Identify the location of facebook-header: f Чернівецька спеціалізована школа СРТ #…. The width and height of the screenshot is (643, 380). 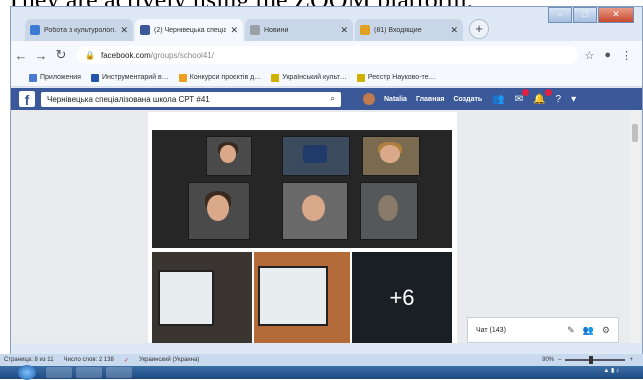
(326, 99).